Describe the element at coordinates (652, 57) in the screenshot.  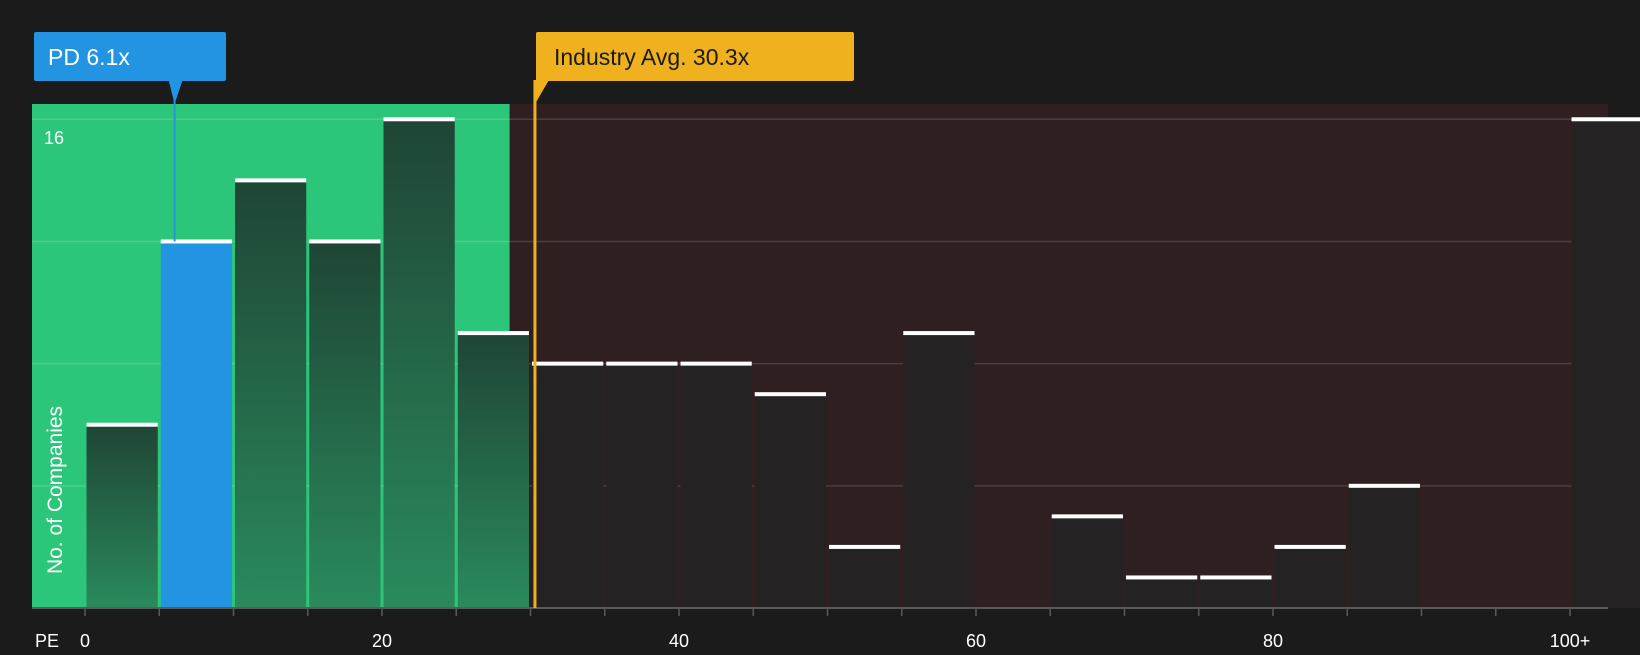
I see `industry-avg-callout-label: Industry Avg. 30.3x` at that location.